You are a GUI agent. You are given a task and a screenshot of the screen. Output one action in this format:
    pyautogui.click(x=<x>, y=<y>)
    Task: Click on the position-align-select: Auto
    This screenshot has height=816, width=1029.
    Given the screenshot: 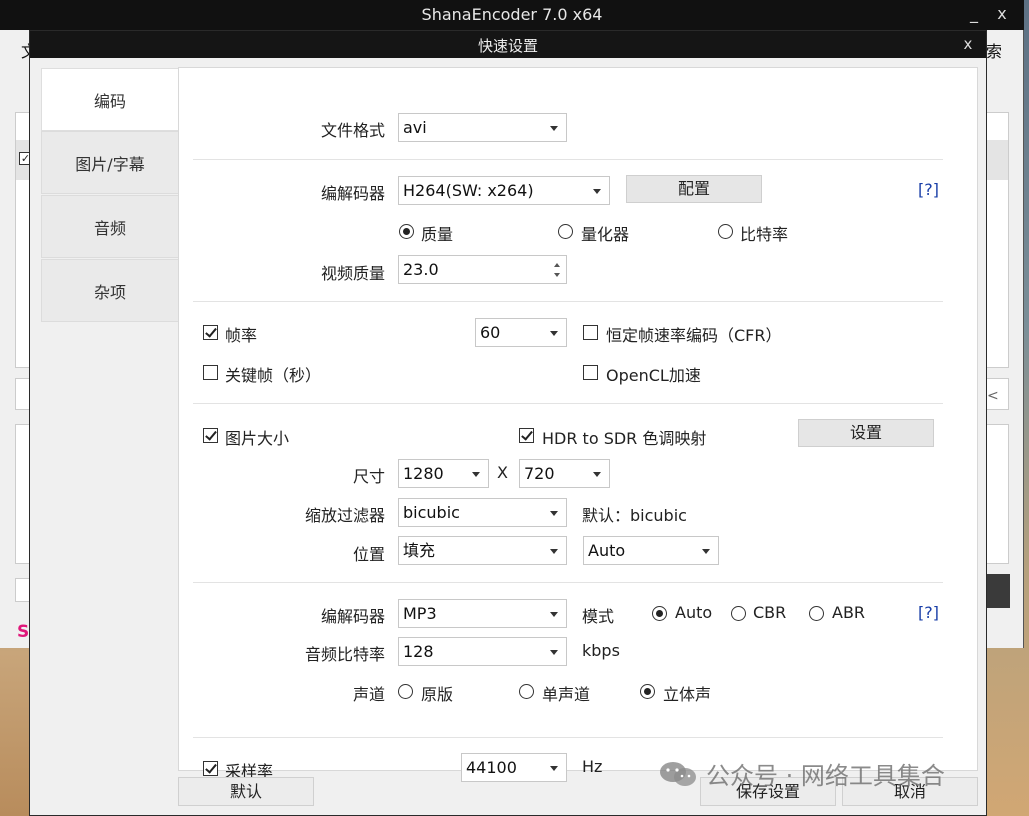 What is the action you would take?
    pyautogui.click(x=651, y=550)
    